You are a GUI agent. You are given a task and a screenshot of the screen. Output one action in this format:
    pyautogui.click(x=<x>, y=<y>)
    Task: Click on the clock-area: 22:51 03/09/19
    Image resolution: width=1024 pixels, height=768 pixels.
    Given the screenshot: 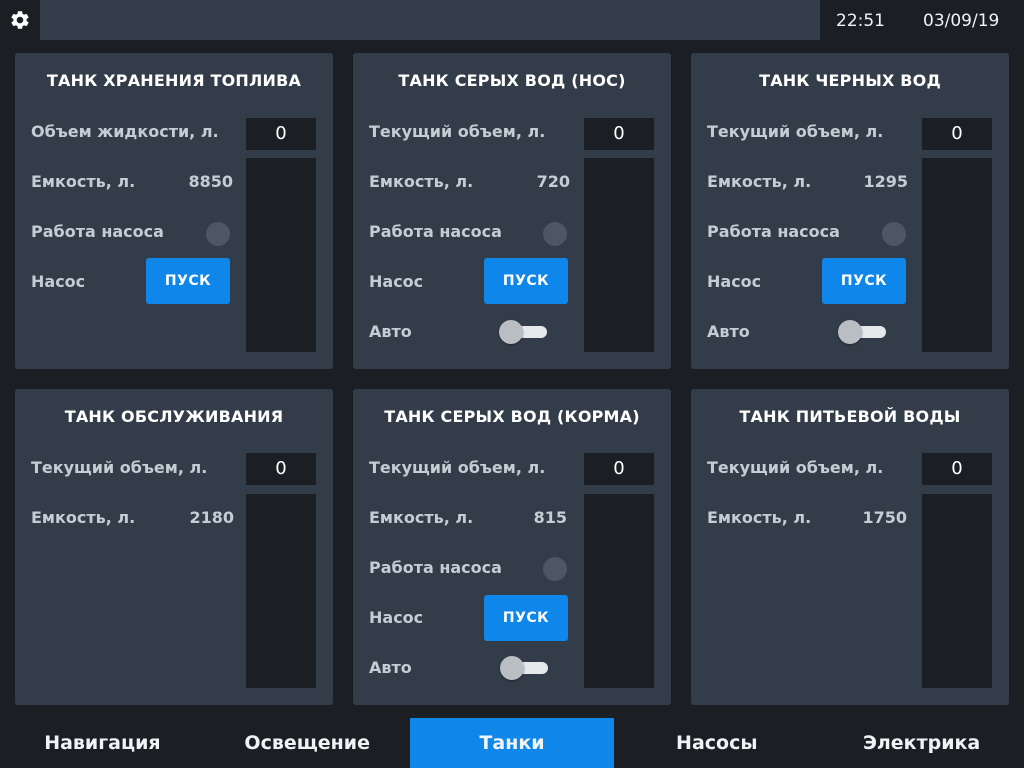 What is the action you would take?
    pyautogui.click(x=922, y=20)
    